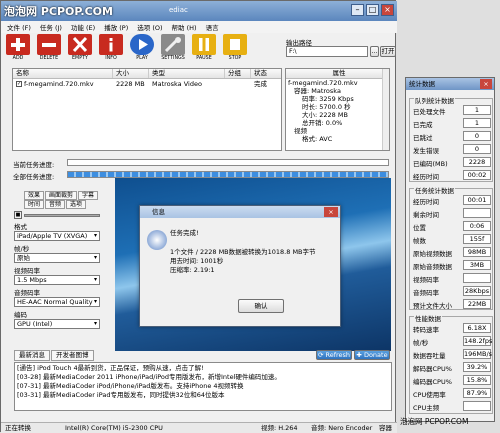 The height and width of the screenshot is (433, 500). What do you see at coordinates (19, 84) in the screenshot?
I see `file-checkbox: ✓` at bounding box center [19, 84].